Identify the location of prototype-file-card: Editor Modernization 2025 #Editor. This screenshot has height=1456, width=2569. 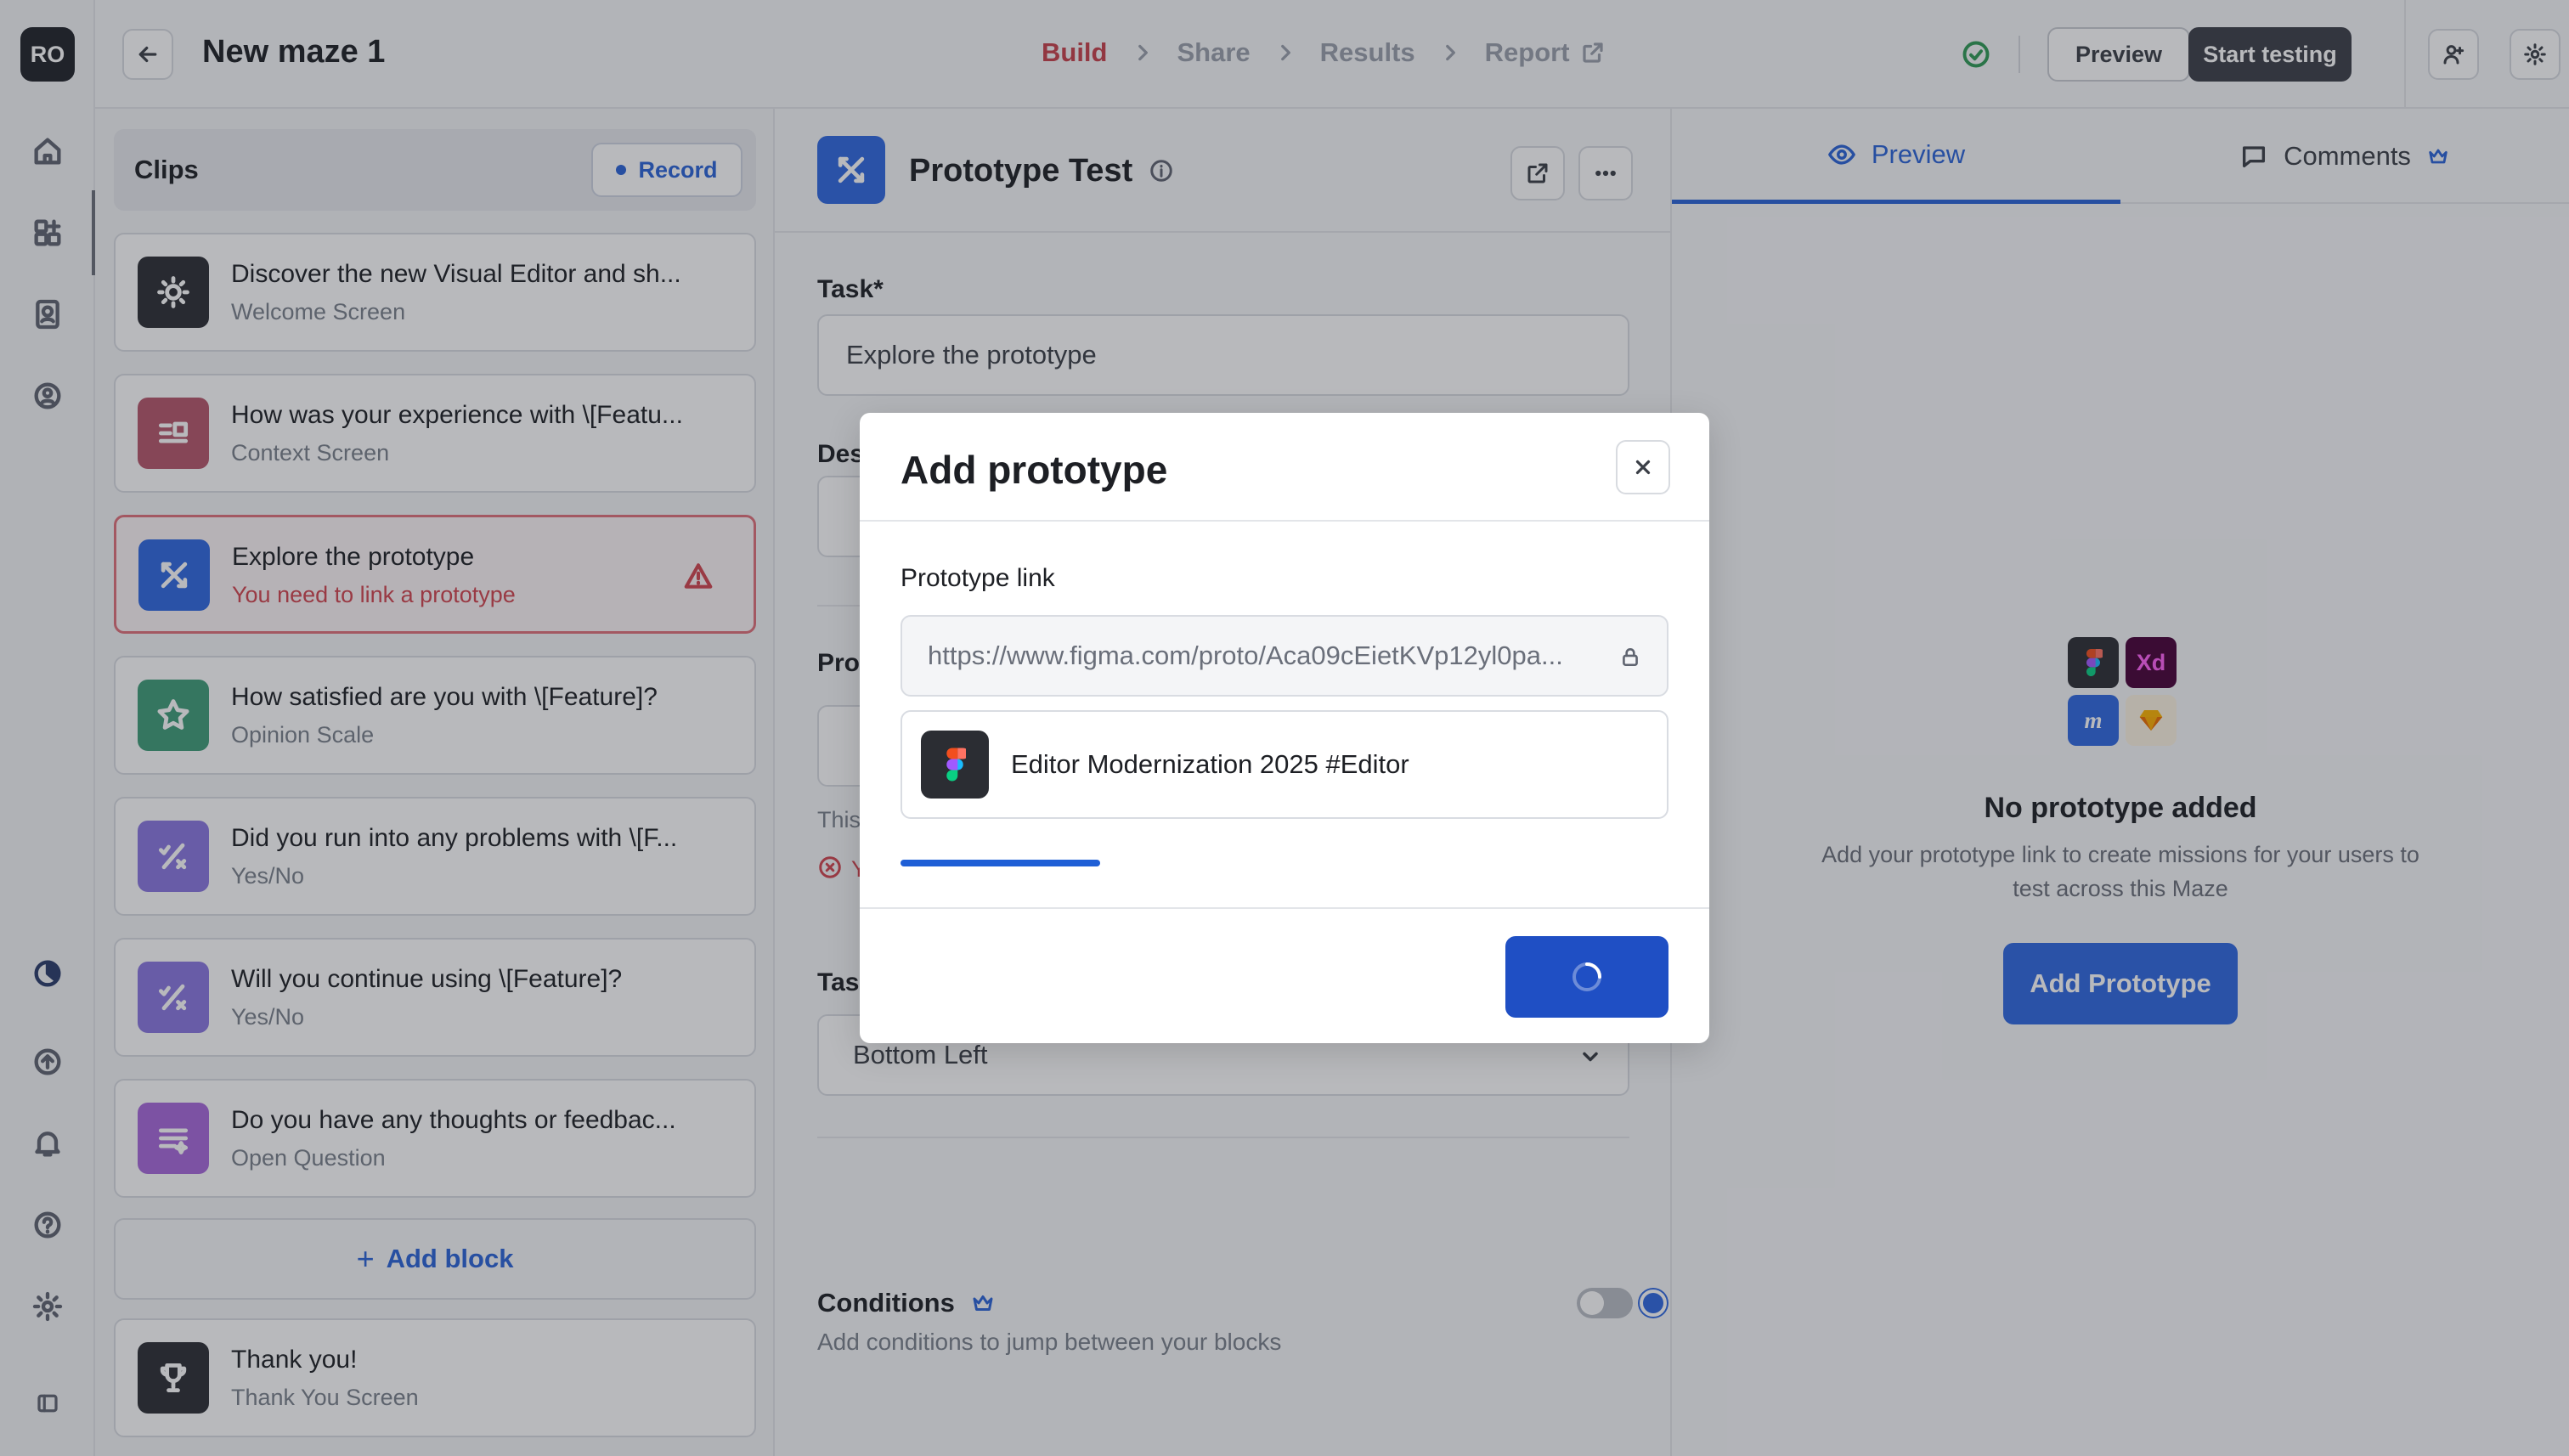
(1284, 765).